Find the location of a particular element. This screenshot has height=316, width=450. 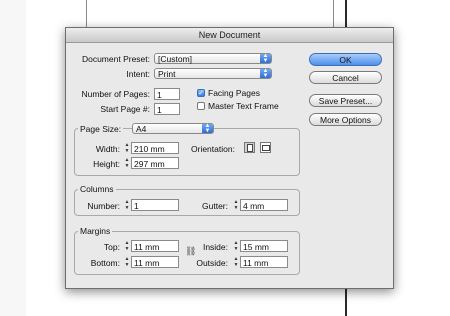

margins-label: Margins is located at coordinates (95, 231).